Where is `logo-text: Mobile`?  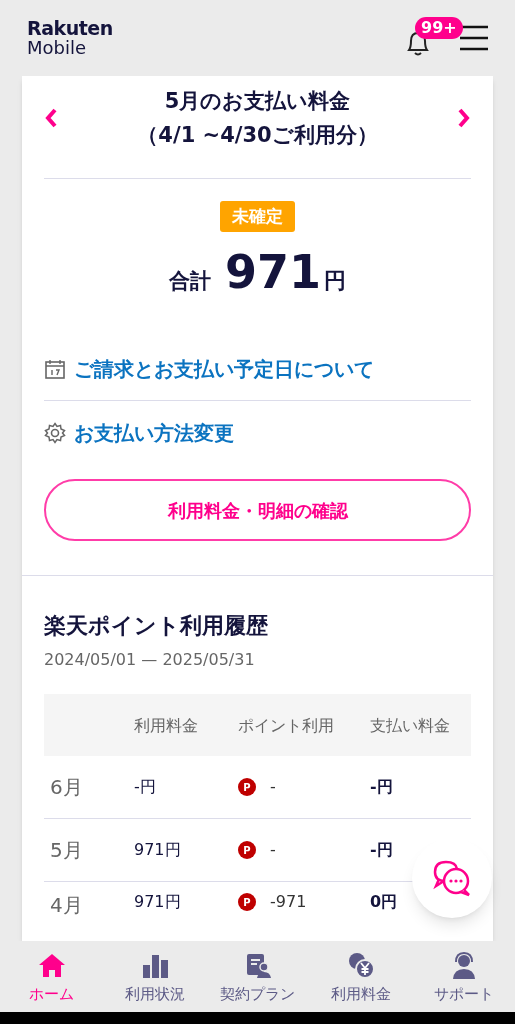 logo-text: Mobile is located at coordinates (57, 48).